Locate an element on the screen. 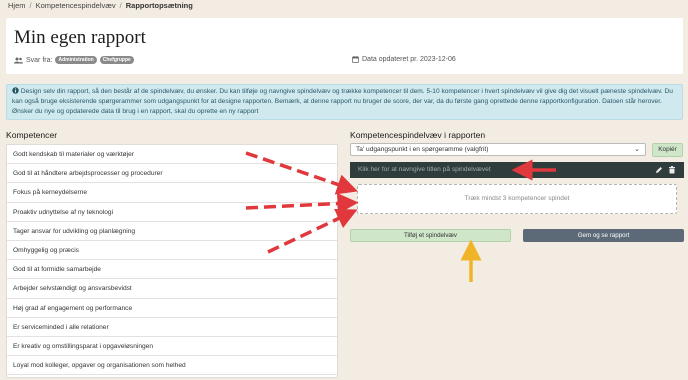 This screenshot has width=688, height=380. breadcrumb-home: Hjem is located at coordinates (17, 5).